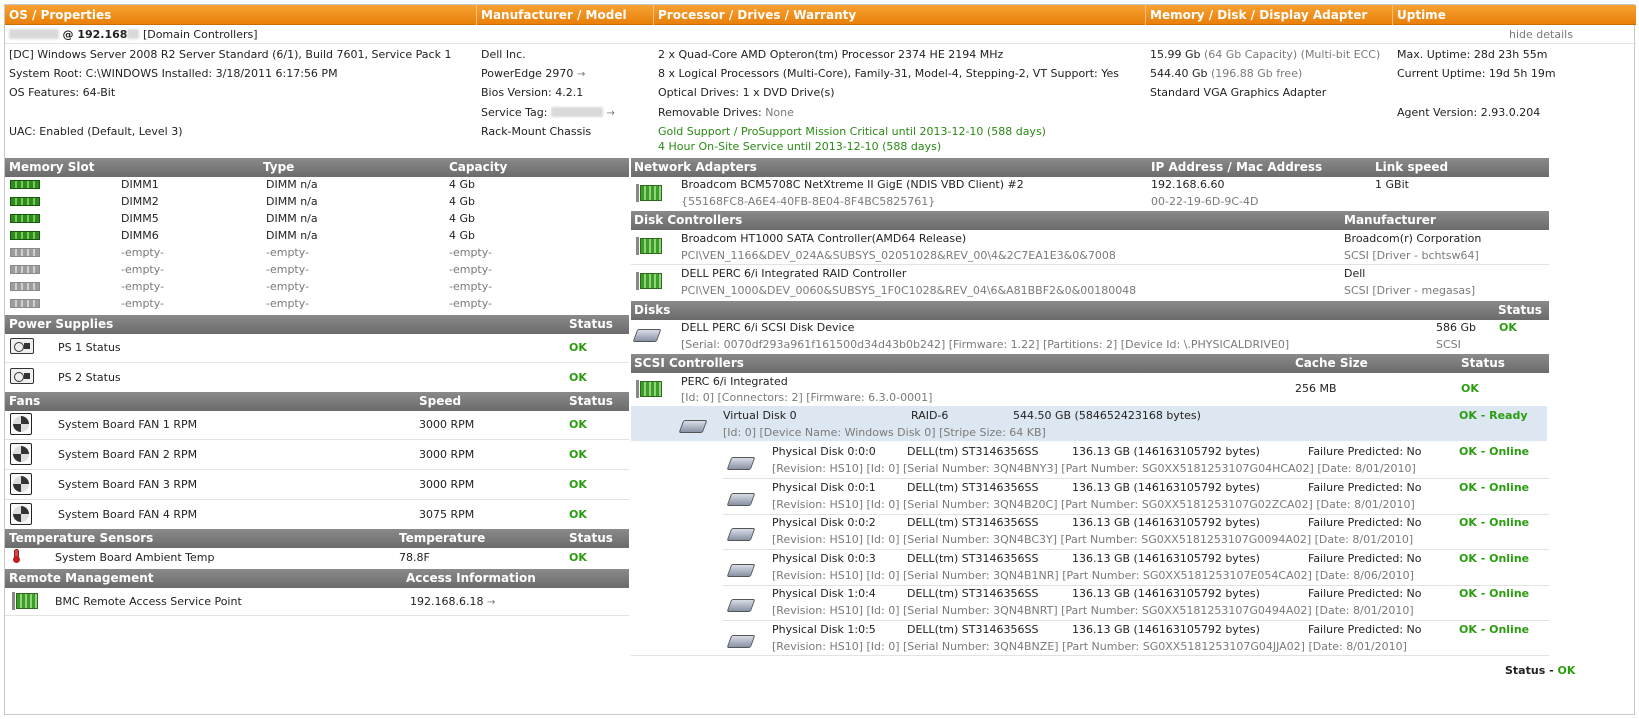 This screenshot has width=1639, height=719. Describe the element at coordinates (824, 451) in the screenshot. I see `physical-disk-name: Physical Disk 0:0:0` at that location.